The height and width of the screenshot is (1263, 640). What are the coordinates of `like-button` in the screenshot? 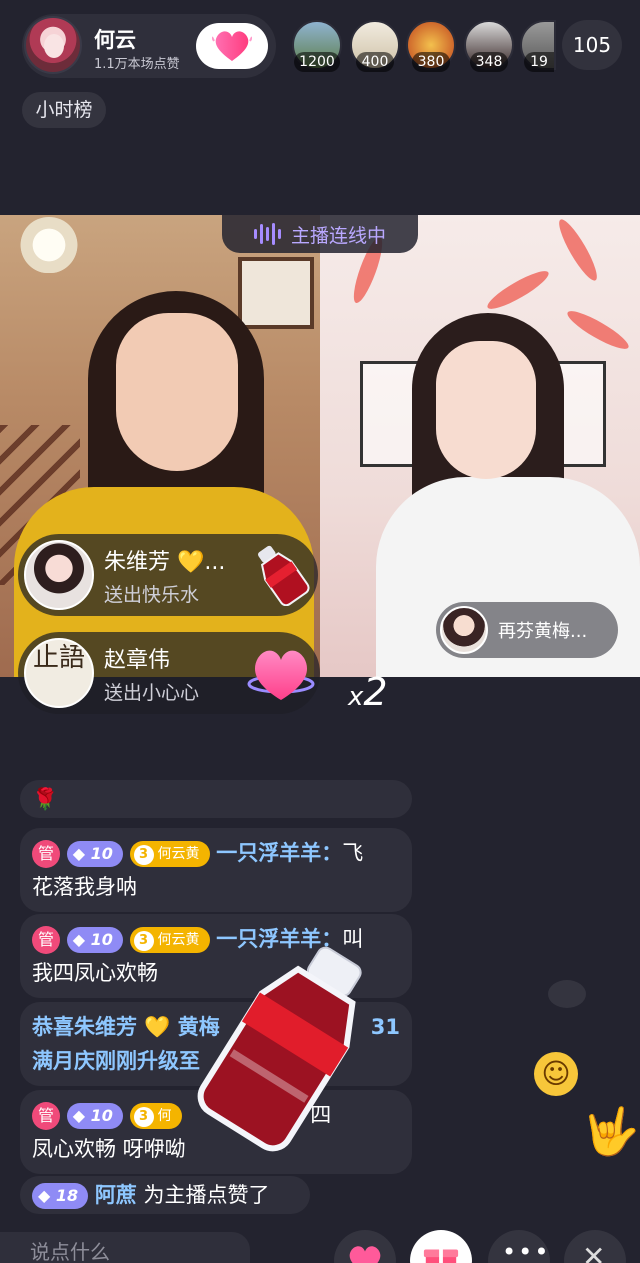 It's located at (365, 1246).